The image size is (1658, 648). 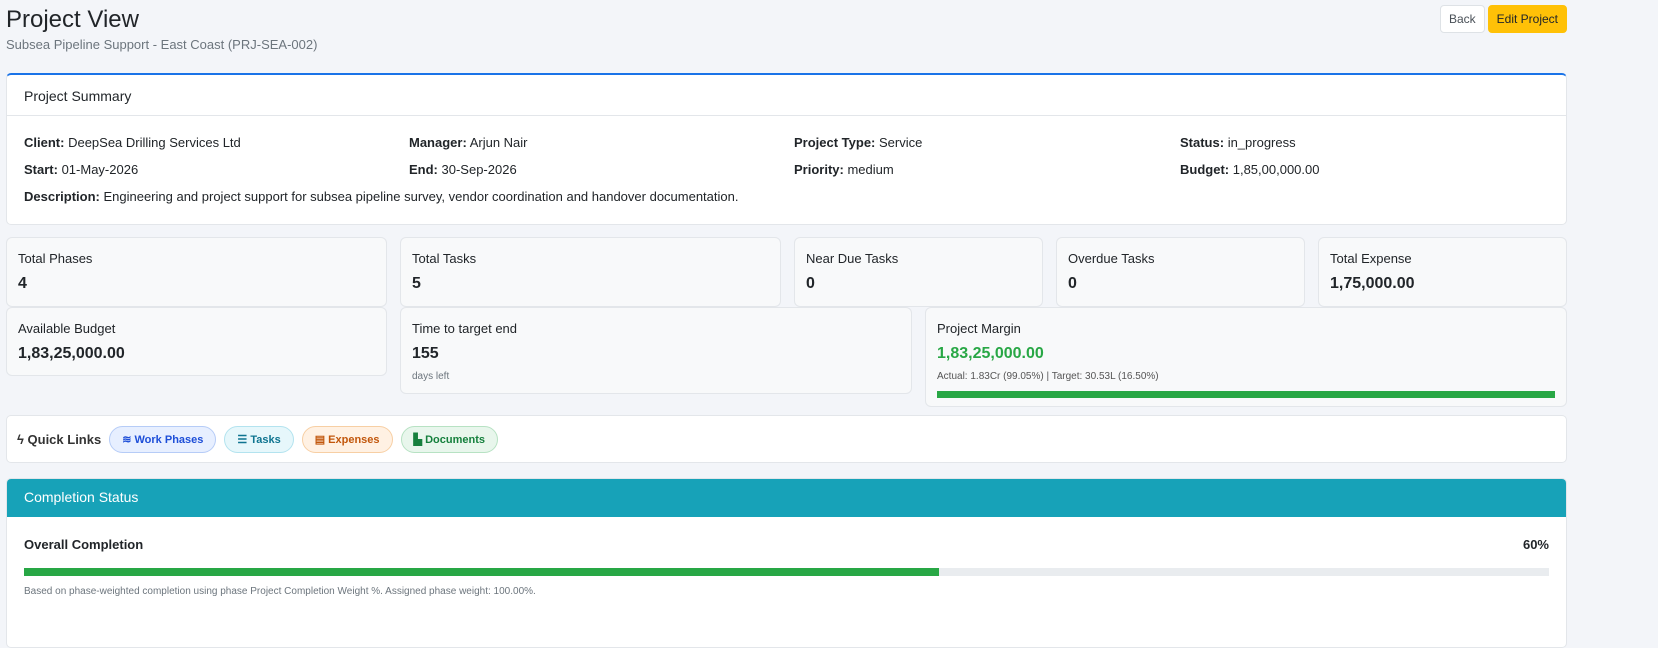 I want to click on stat-available-budget: Available Budget 1,83,25,000.00, so click(x=196, y=341).